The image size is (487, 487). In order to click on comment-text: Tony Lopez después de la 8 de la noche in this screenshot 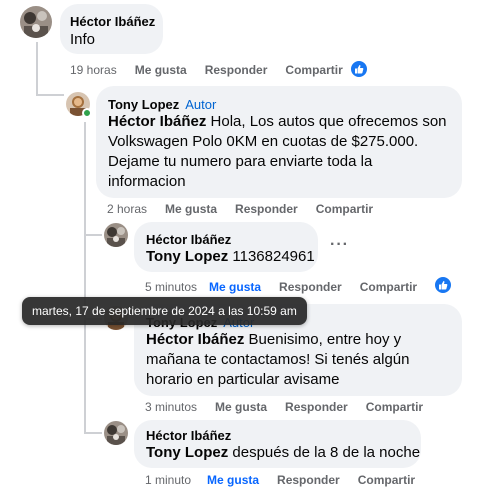, I will do `click(283, 453)`.